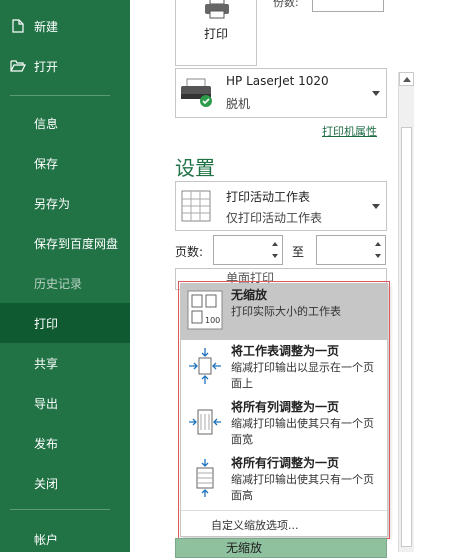 The height and width of the screenshot is (559, 460). I want to click on printer-icon, so click(217, 11).